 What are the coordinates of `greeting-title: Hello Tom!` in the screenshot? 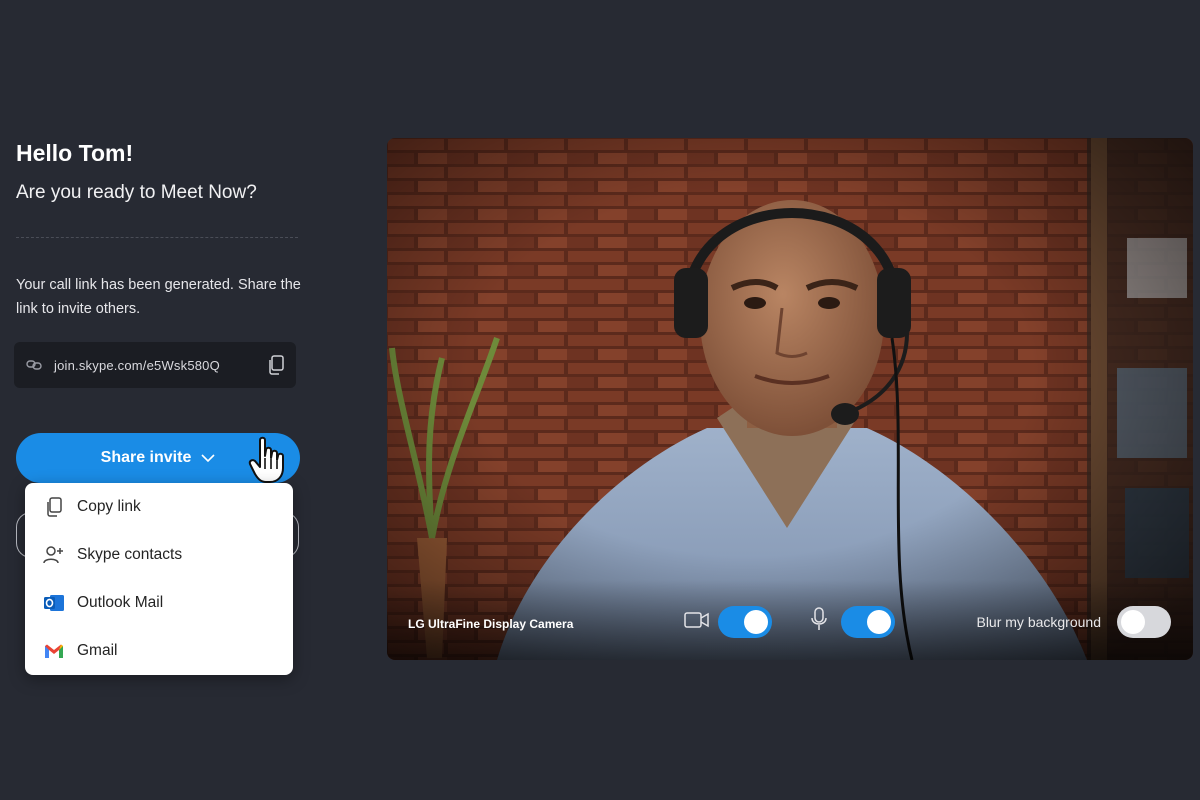 It's located at (75, 153).